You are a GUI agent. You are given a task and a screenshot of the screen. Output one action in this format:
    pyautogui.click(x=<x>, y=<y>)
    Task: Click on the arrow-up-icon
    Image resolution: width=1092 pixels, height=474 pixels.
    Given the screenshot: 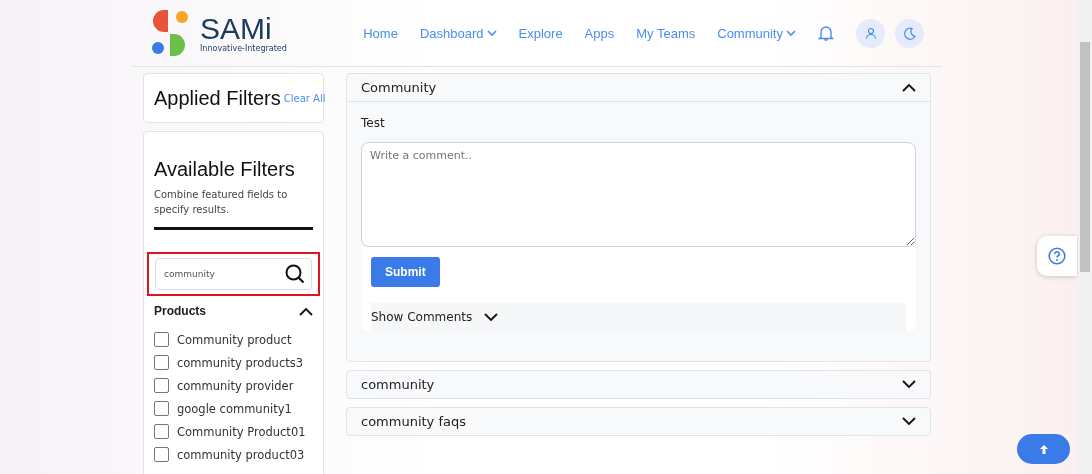 What is the action you would take?
    pyautogui.click(x=1043, y=449)
    